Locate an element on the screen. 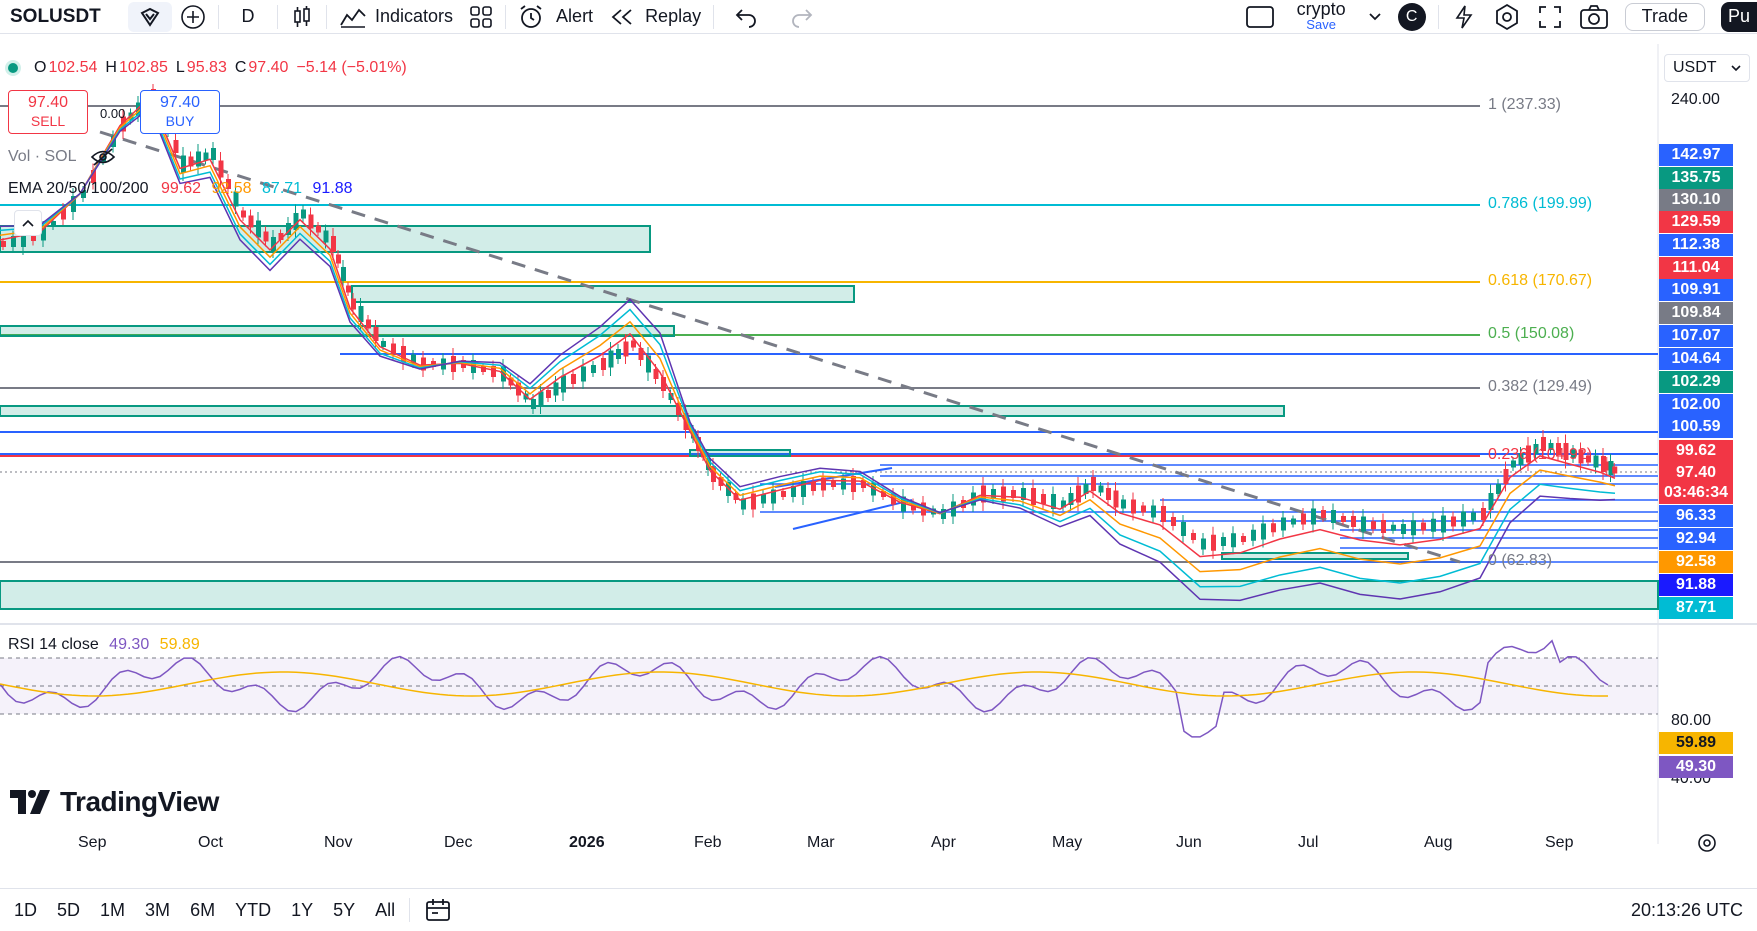 The width and height of the screenshot is (1757, 931). time-axis-label: 2026 is located at coordinates (587, 842).